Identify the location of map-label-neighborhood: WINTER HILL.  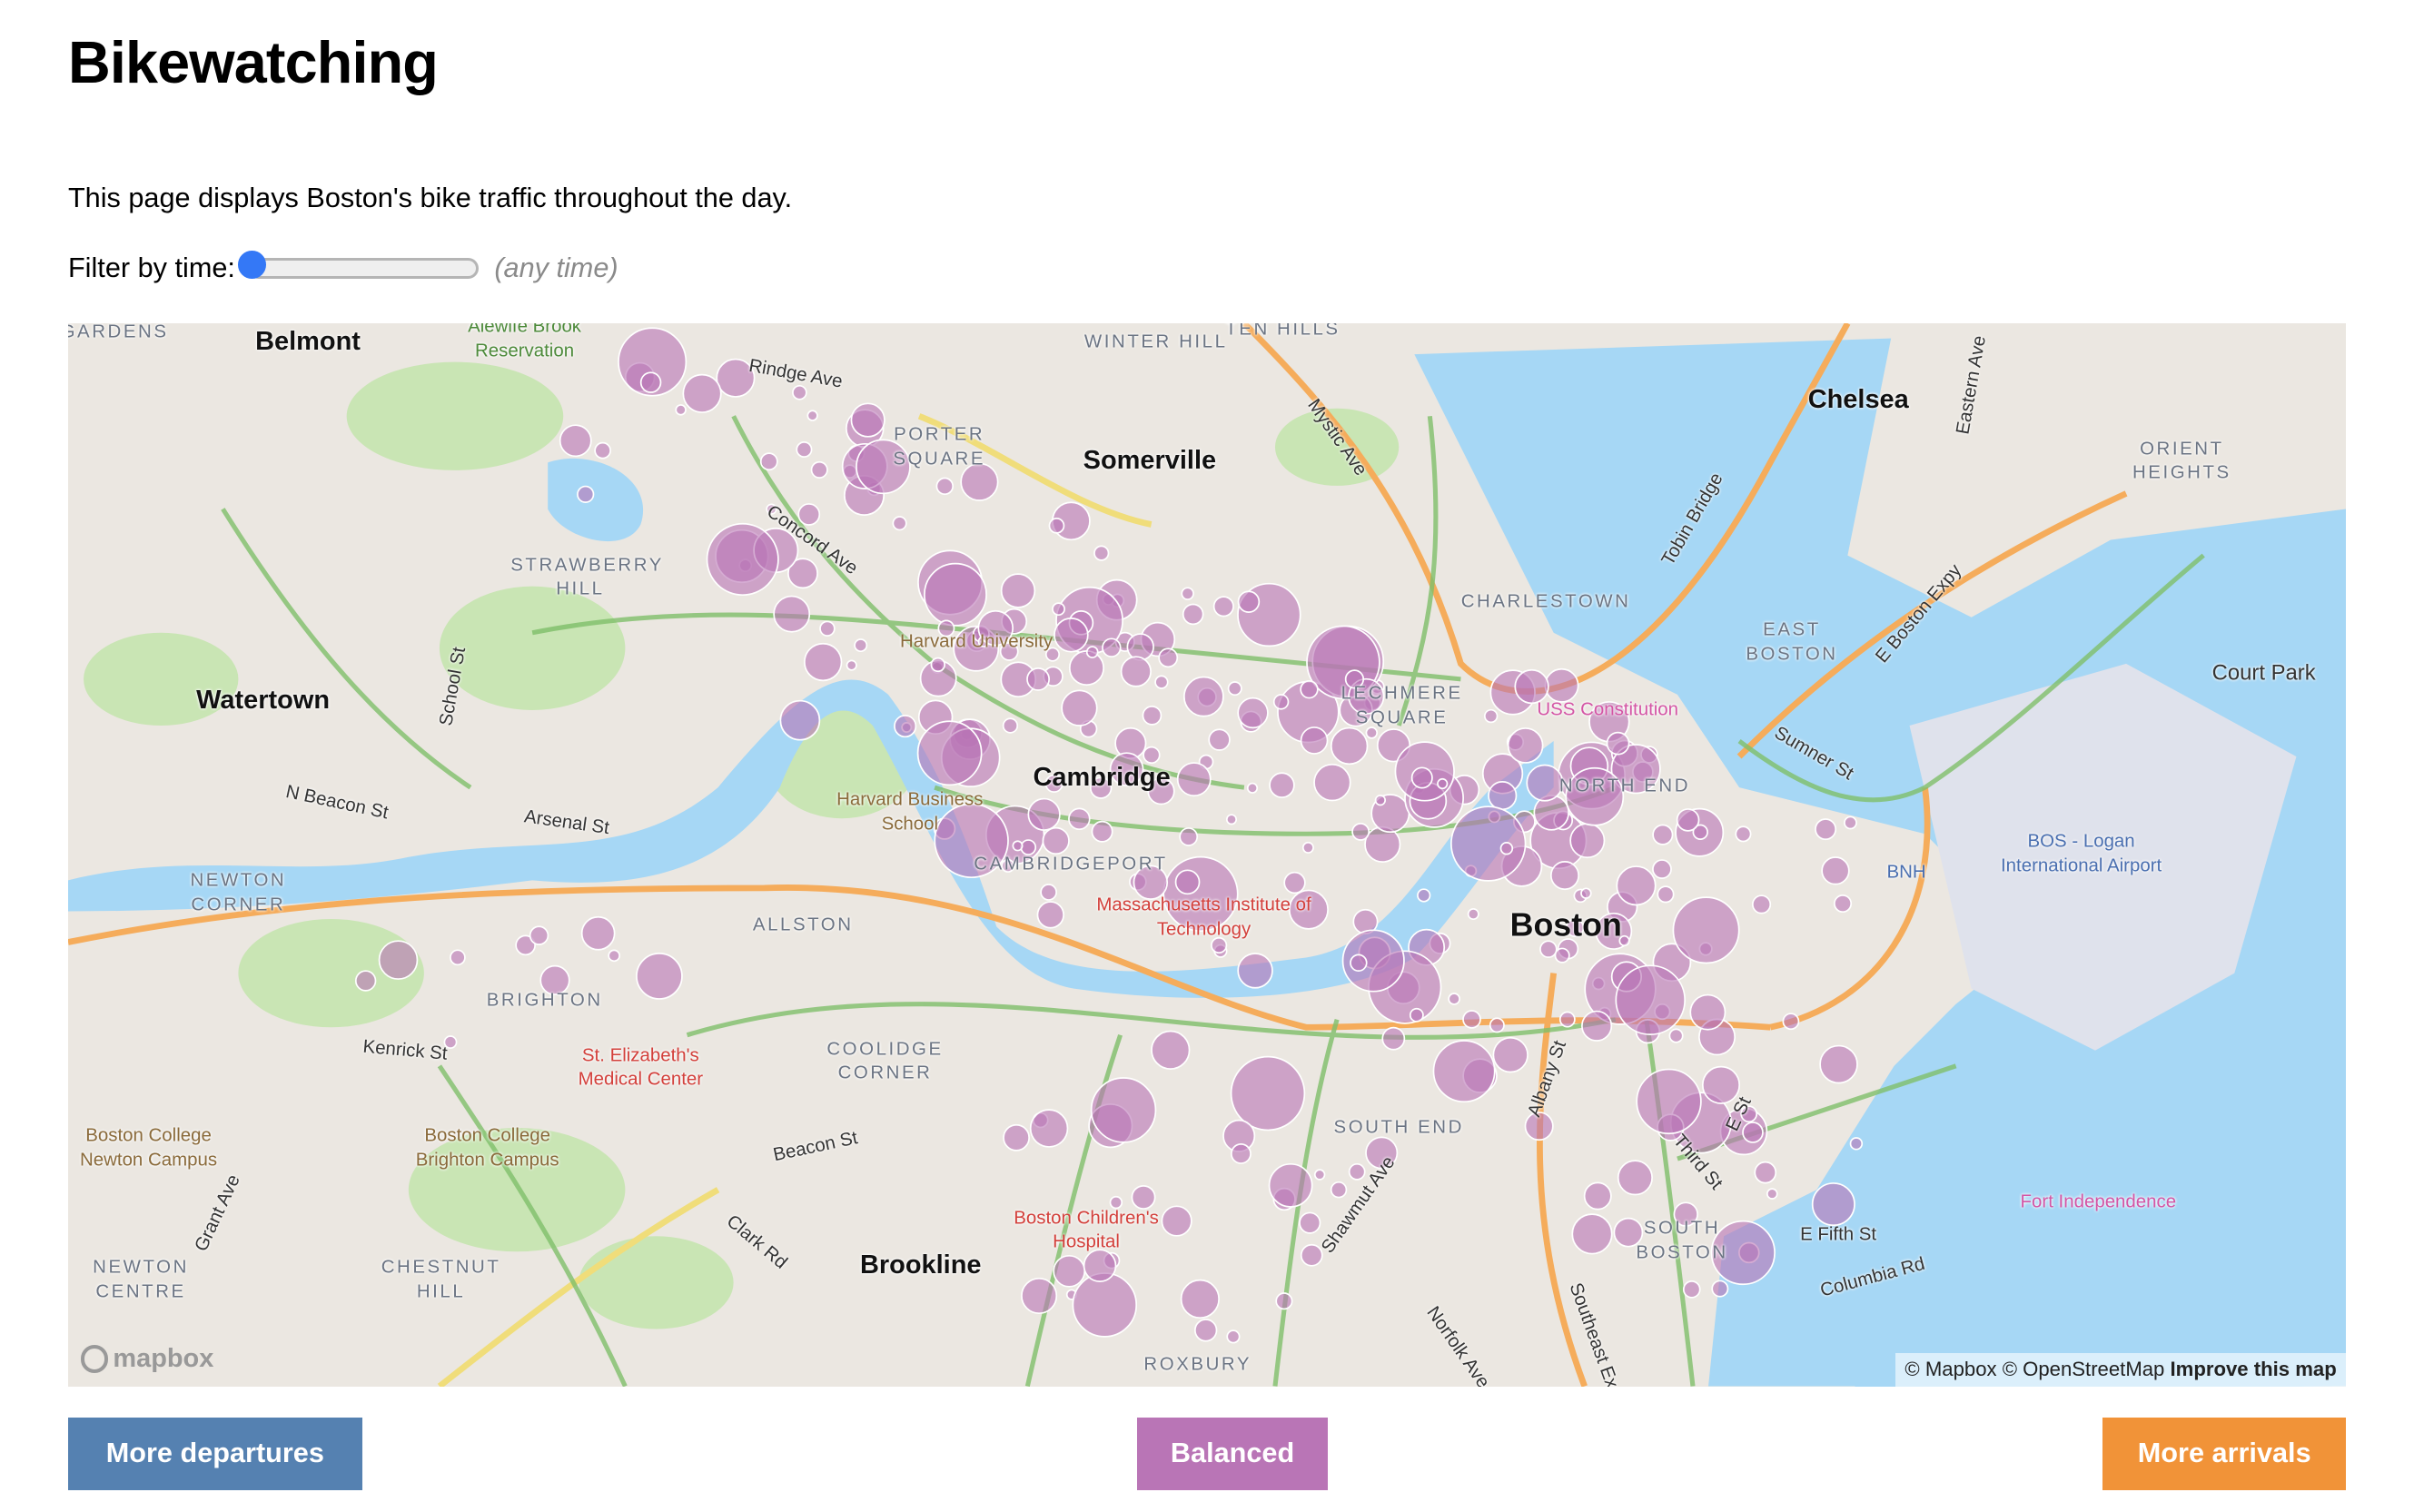
(1155, 342).